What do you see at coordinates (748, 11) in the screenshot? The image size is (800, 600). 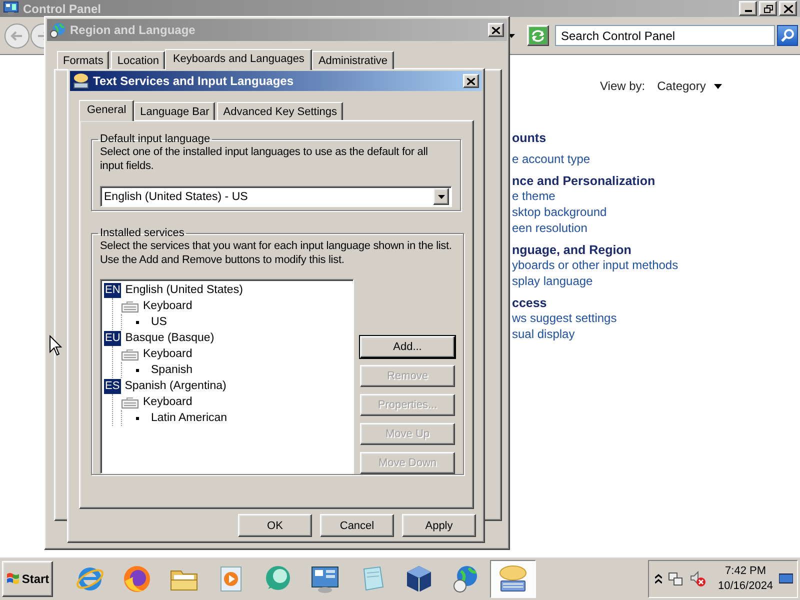 I see `minimize-icon` at bounding box center [748, 11].